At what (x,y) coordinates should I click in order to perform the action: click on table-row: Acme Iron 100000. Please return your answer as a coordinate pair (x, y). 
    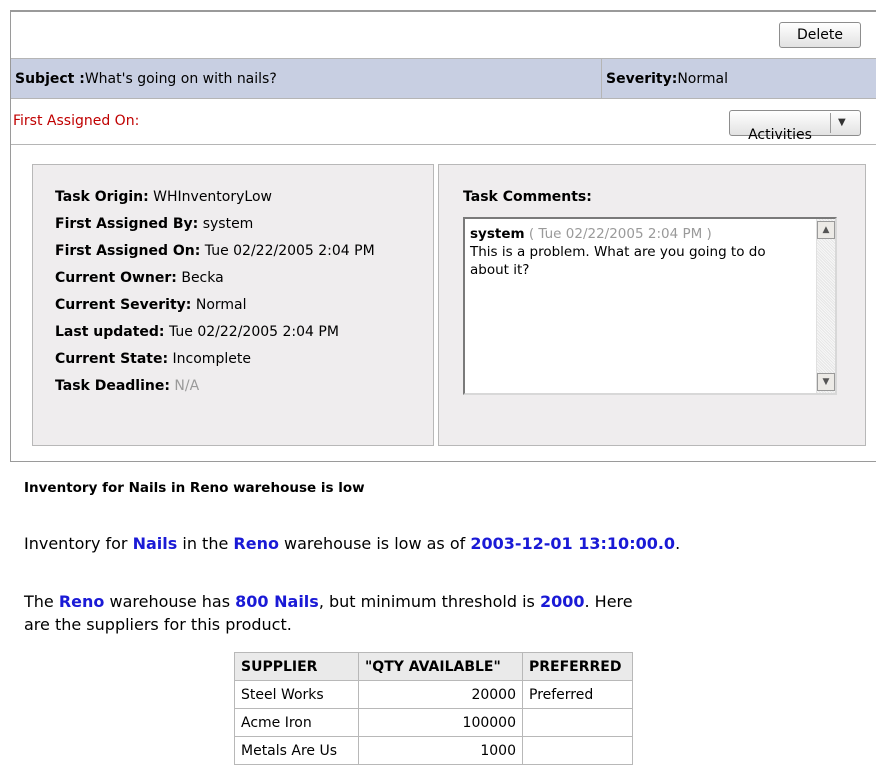
    Looking at the image, I should click on (433, 722).